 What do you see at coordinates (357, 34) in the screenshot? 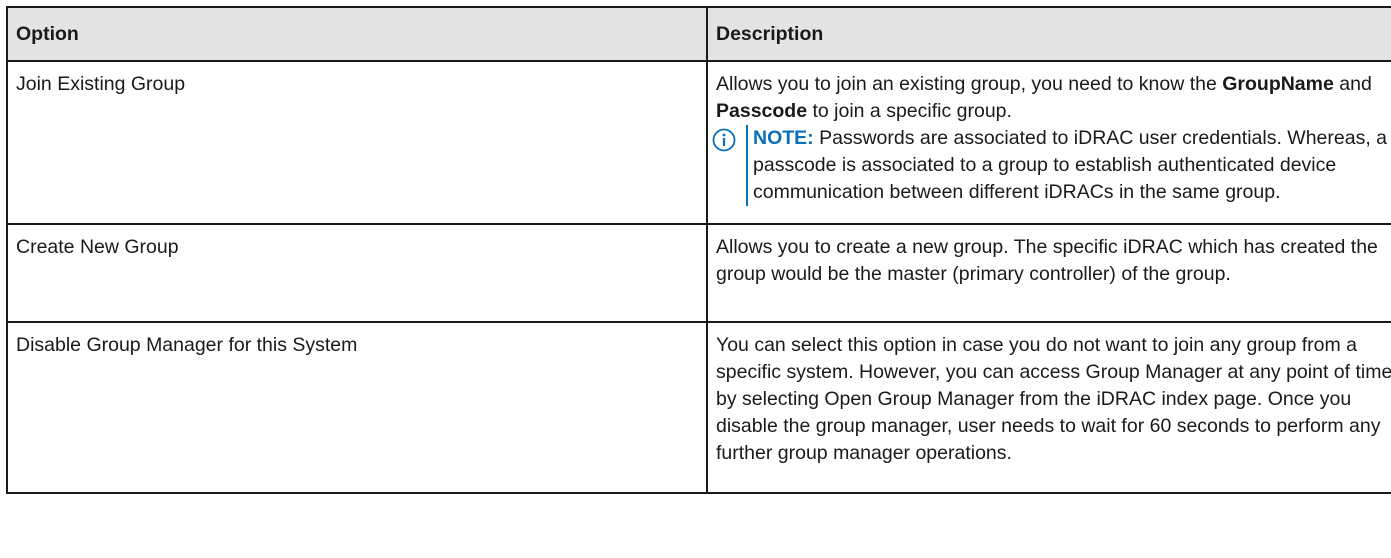
I see `option-column-header: Option` at bounding box center [357, 34].